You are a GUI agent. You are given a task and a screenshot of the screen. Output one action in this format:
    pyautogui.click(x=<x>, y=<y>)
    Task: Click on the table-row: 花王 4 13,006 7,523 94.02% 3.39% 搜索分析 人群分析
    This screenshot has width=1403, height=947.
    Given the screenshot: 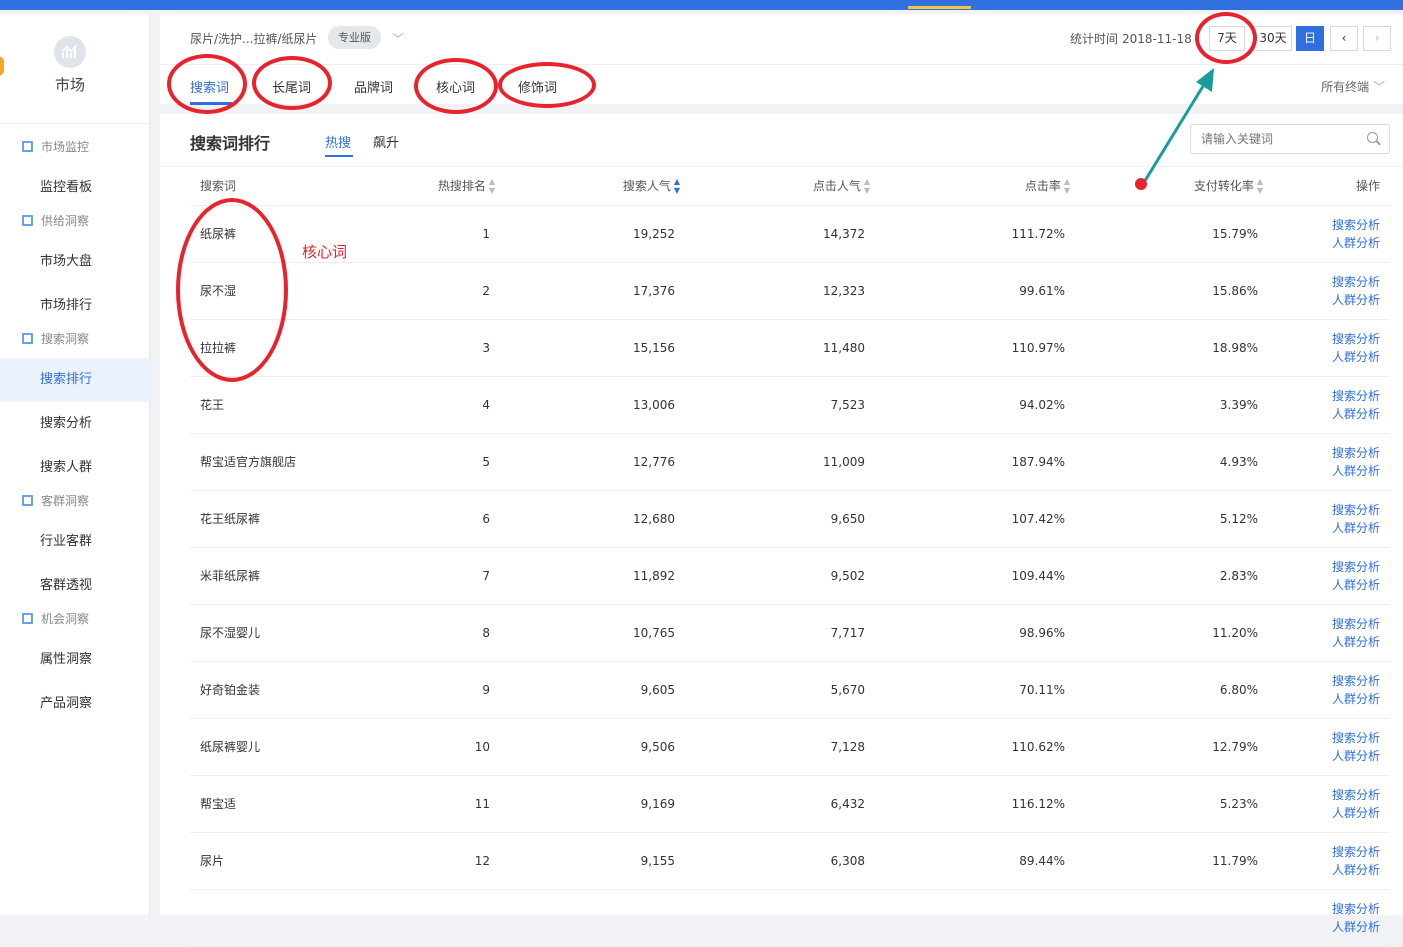 What is the action you would take?
    pyautogui.click(x=790, y=405)
    